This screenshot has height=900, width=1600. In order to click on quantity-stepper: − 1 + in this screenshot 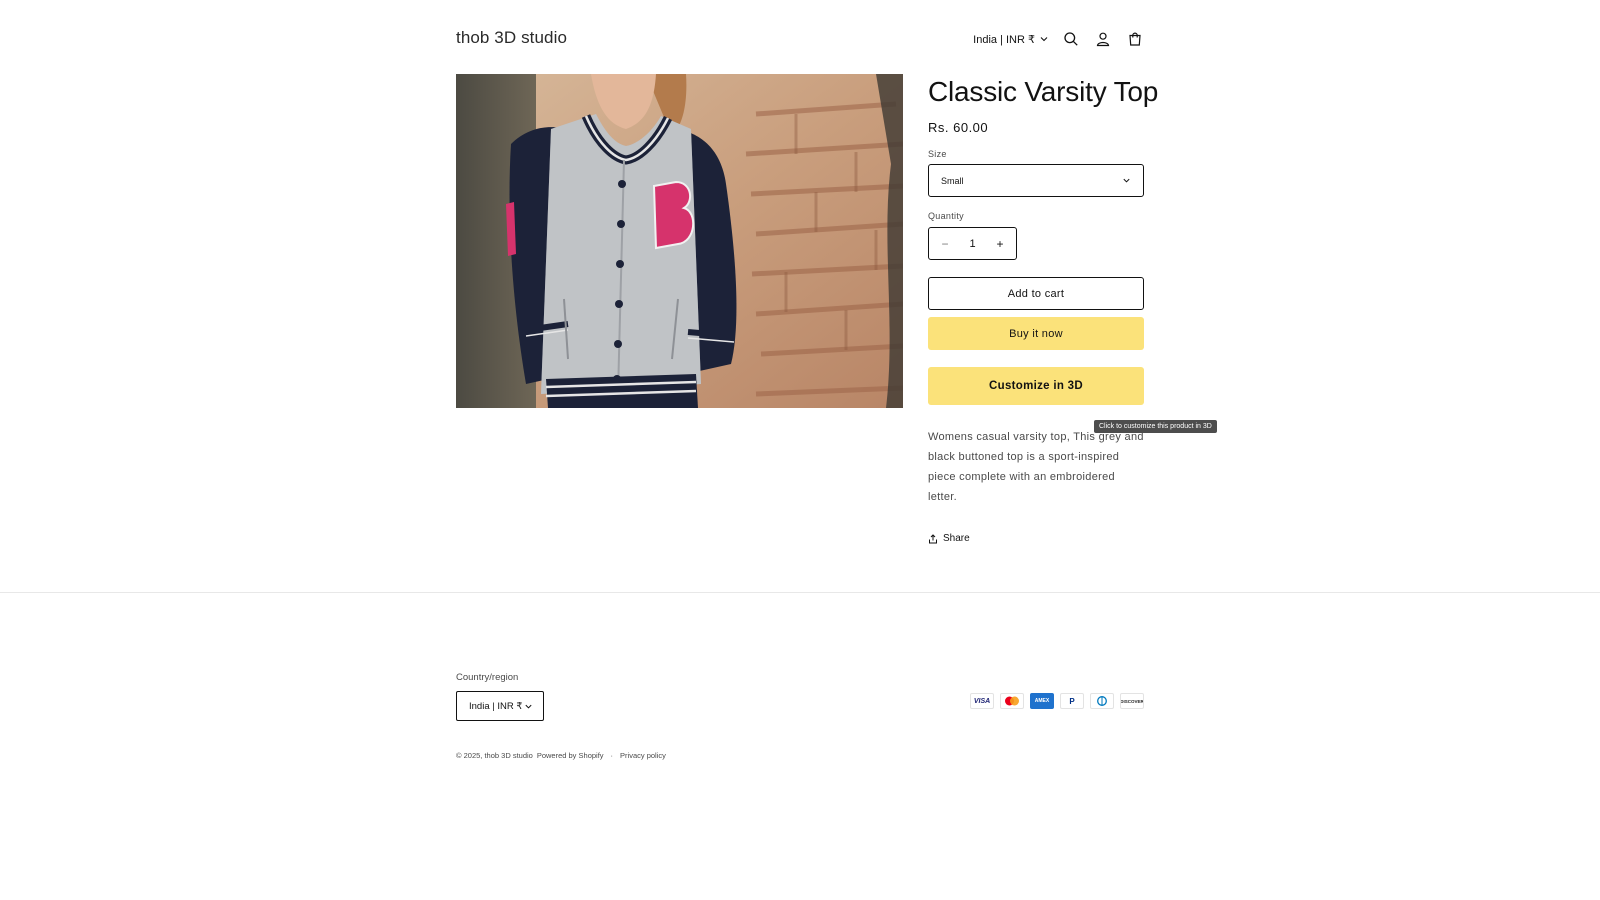, I will do `click(972, 243)`.